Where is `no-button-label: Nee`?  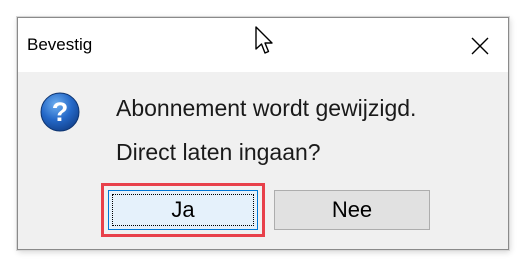
no-button-label: Nee is located at coordinates (352, 209).